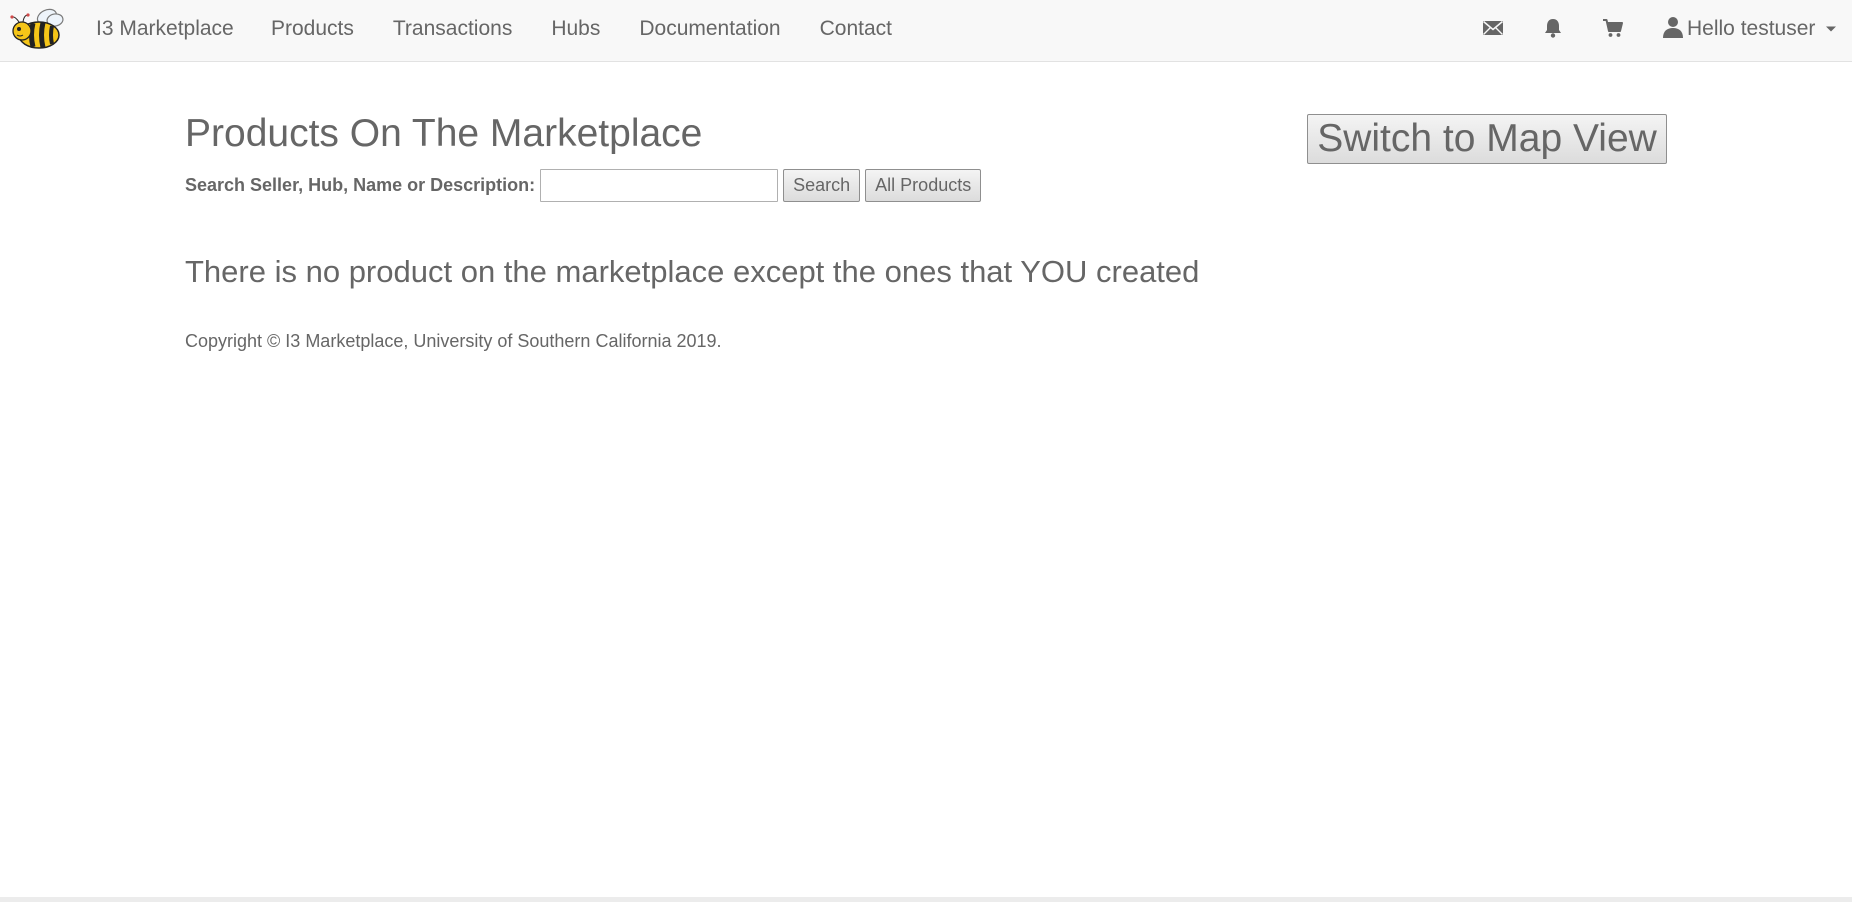 The height and width of the screenshot is (902, 1852). Describe the element at coordinates (709, 29) in the screenshot. I see `nav-link-documentation: Documentation` at that location.